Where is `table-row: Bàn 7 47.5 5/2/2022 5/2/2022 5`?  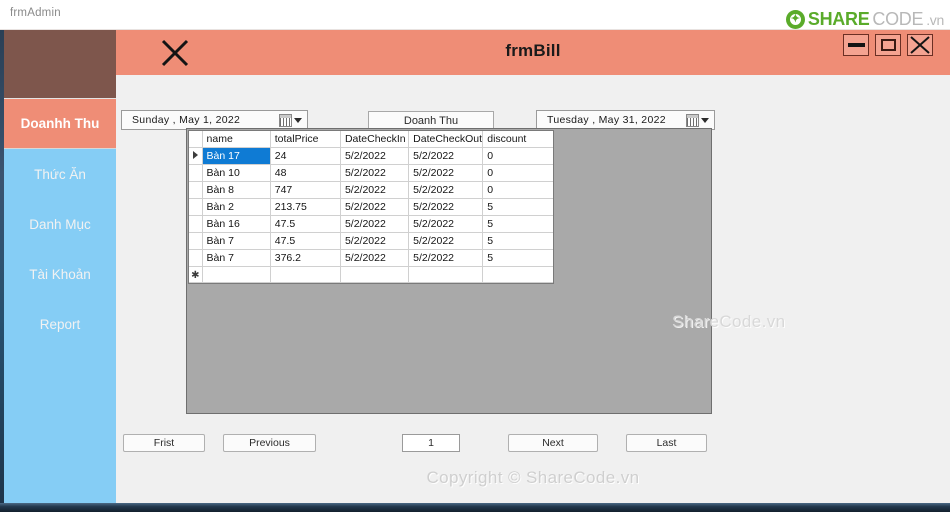
table-row: Bàn 7 47.5 5/2/2022 5/2/2022 5 is located at coordinates (371, 241).